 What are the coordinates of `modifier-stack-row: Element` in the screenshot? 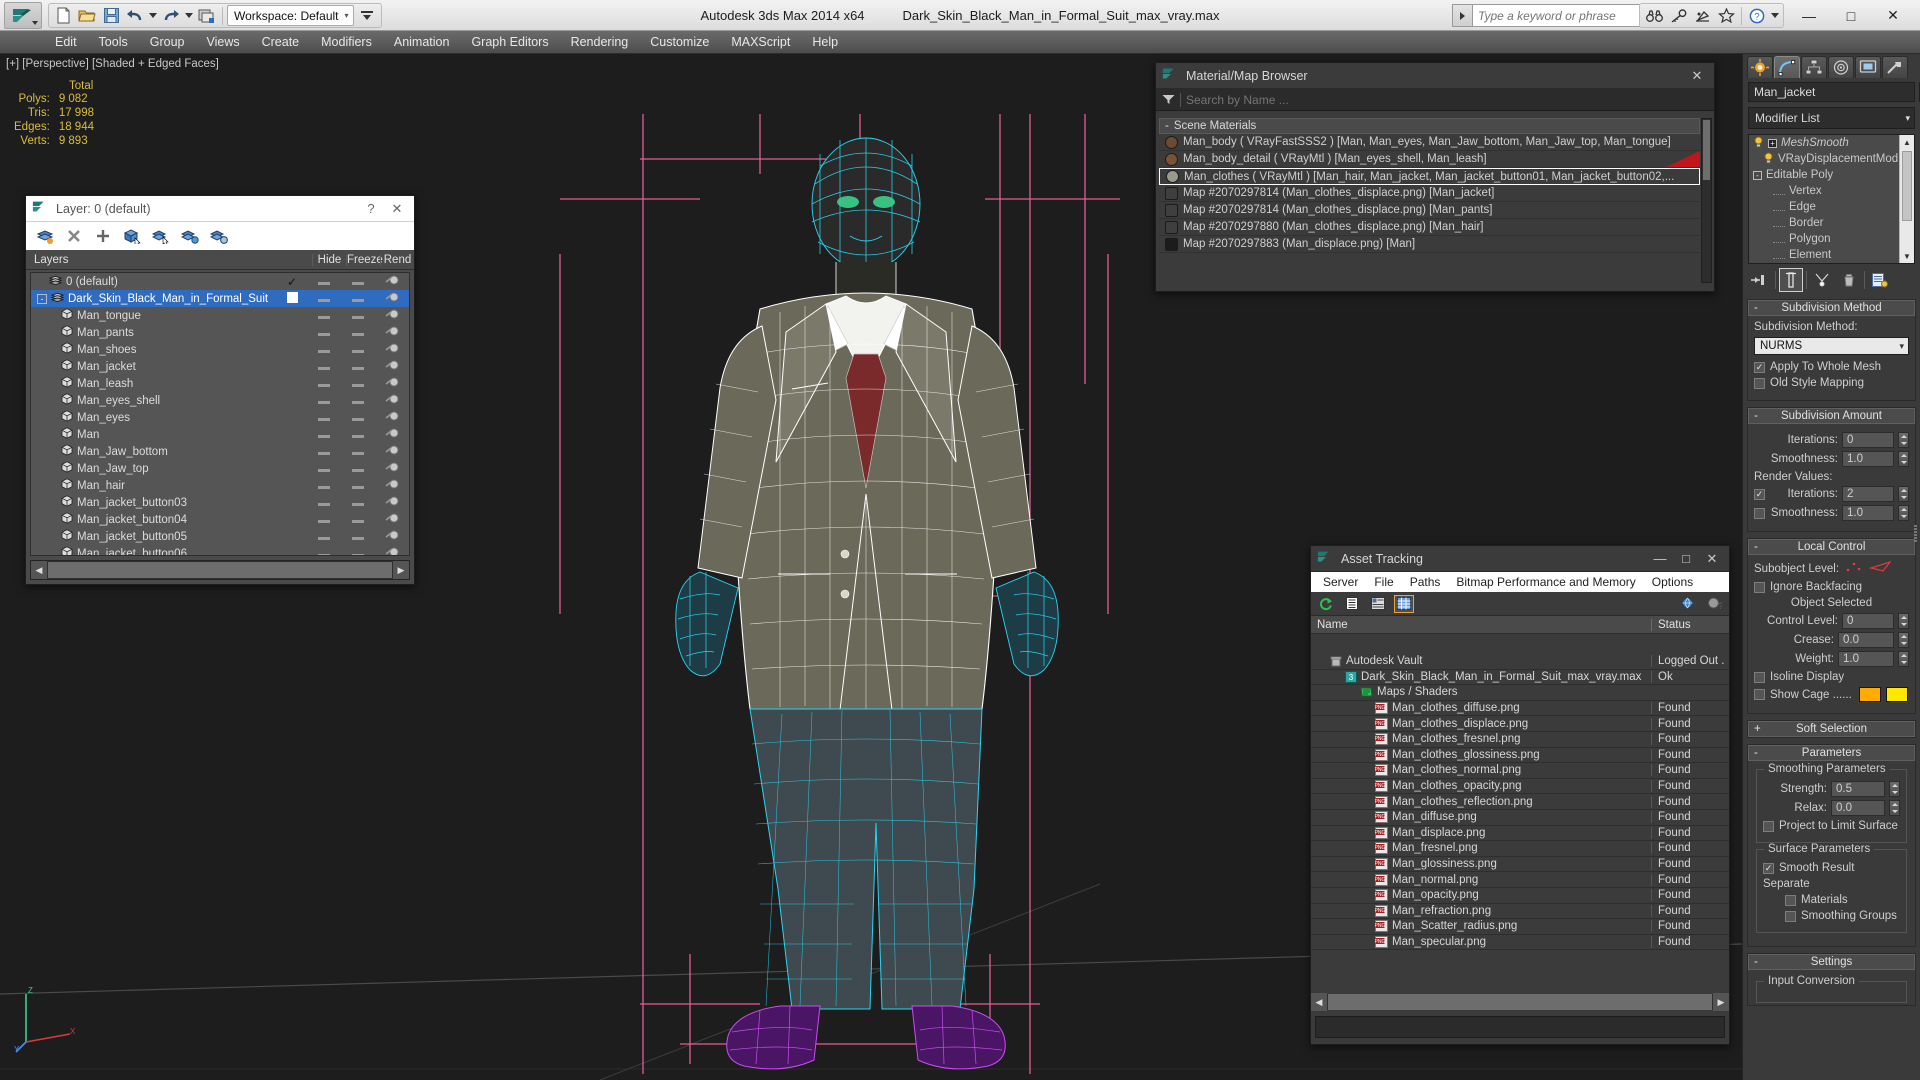 It's located at (1824, 255).